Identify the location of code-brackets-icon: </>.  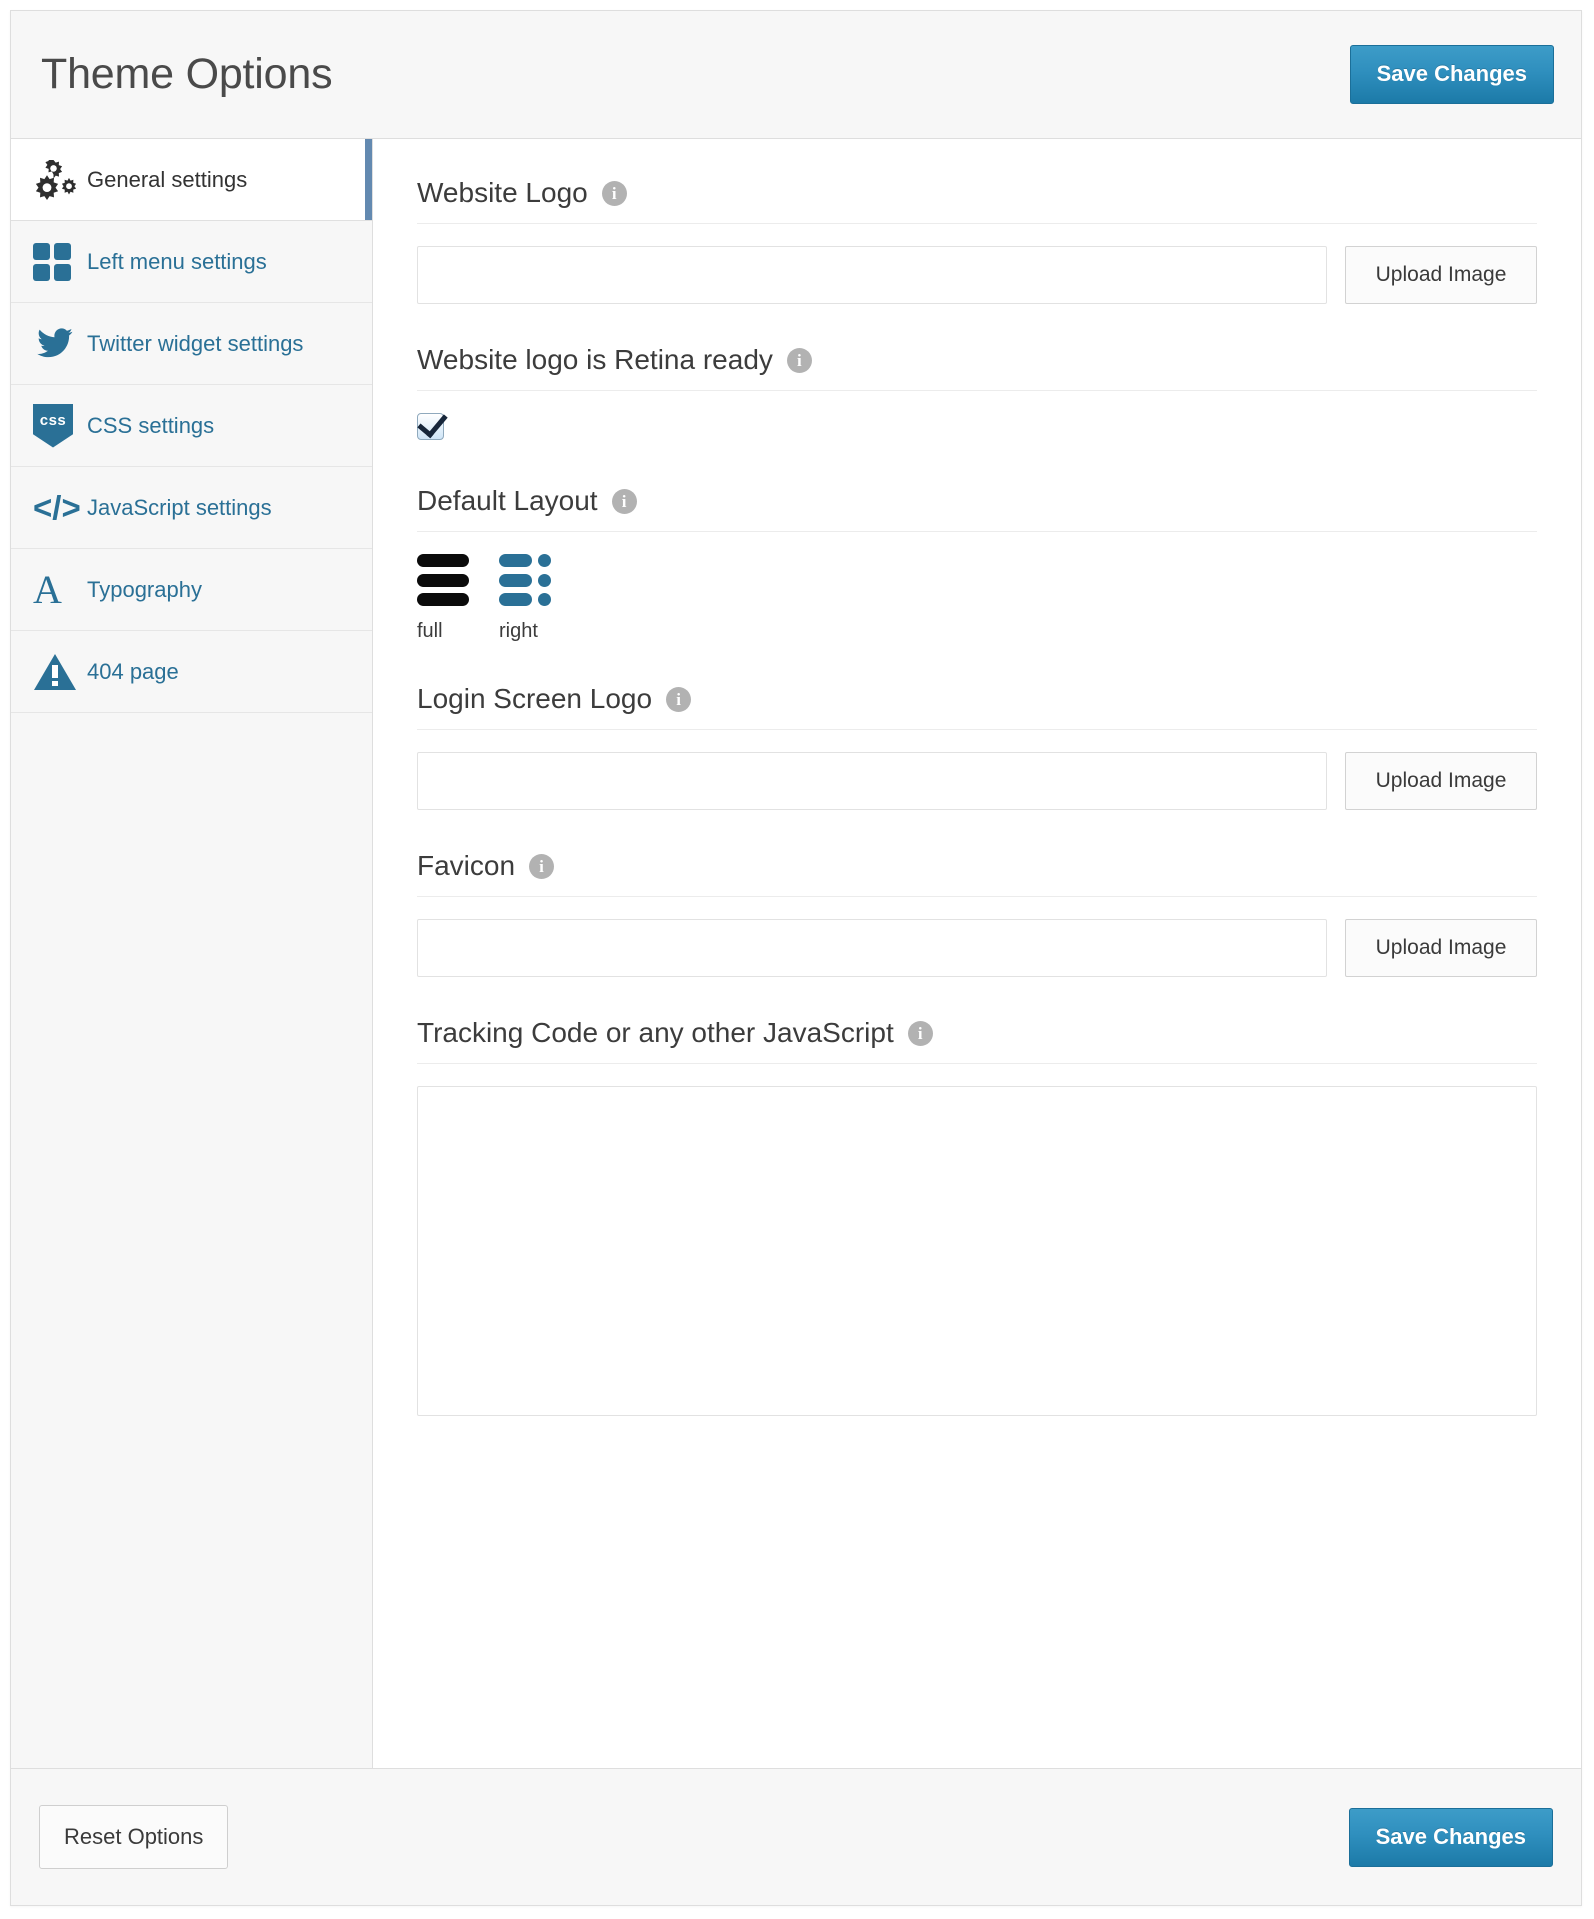
(60, 507).